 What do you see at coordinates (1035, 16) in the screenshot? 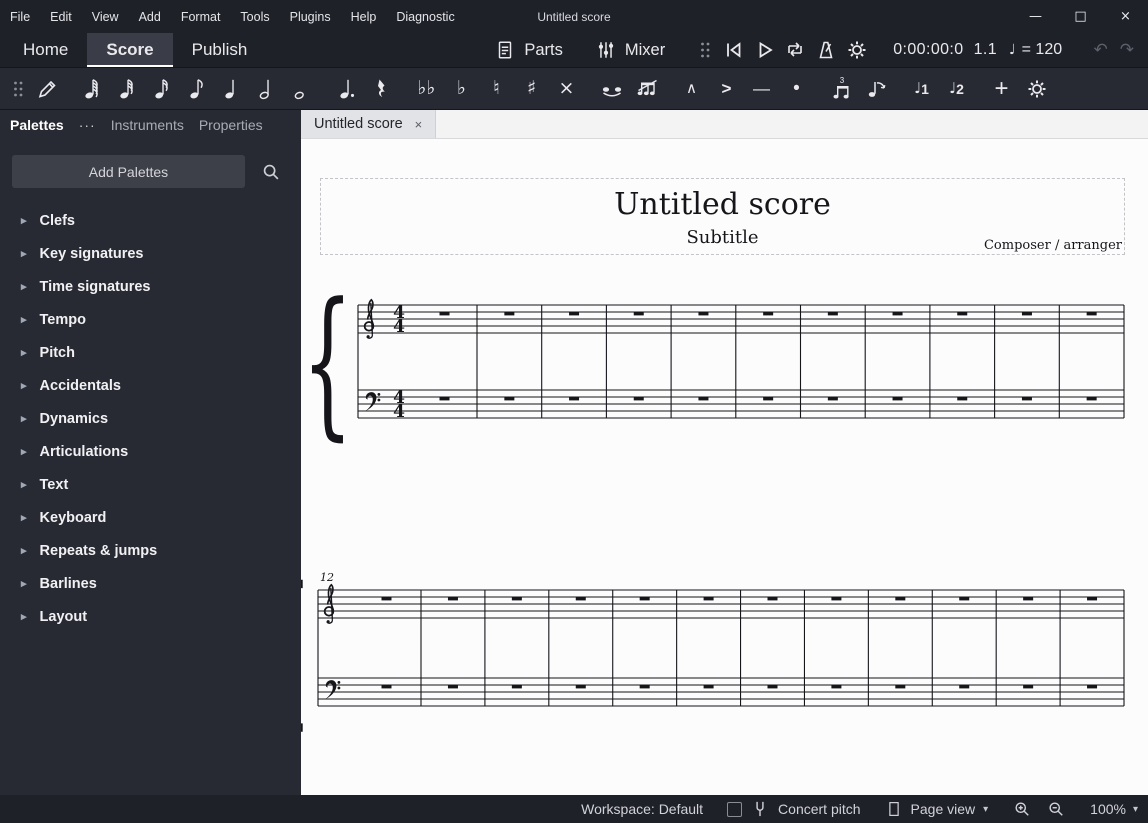
I see `minimize-button: —` at bounding box center [1035, 16].